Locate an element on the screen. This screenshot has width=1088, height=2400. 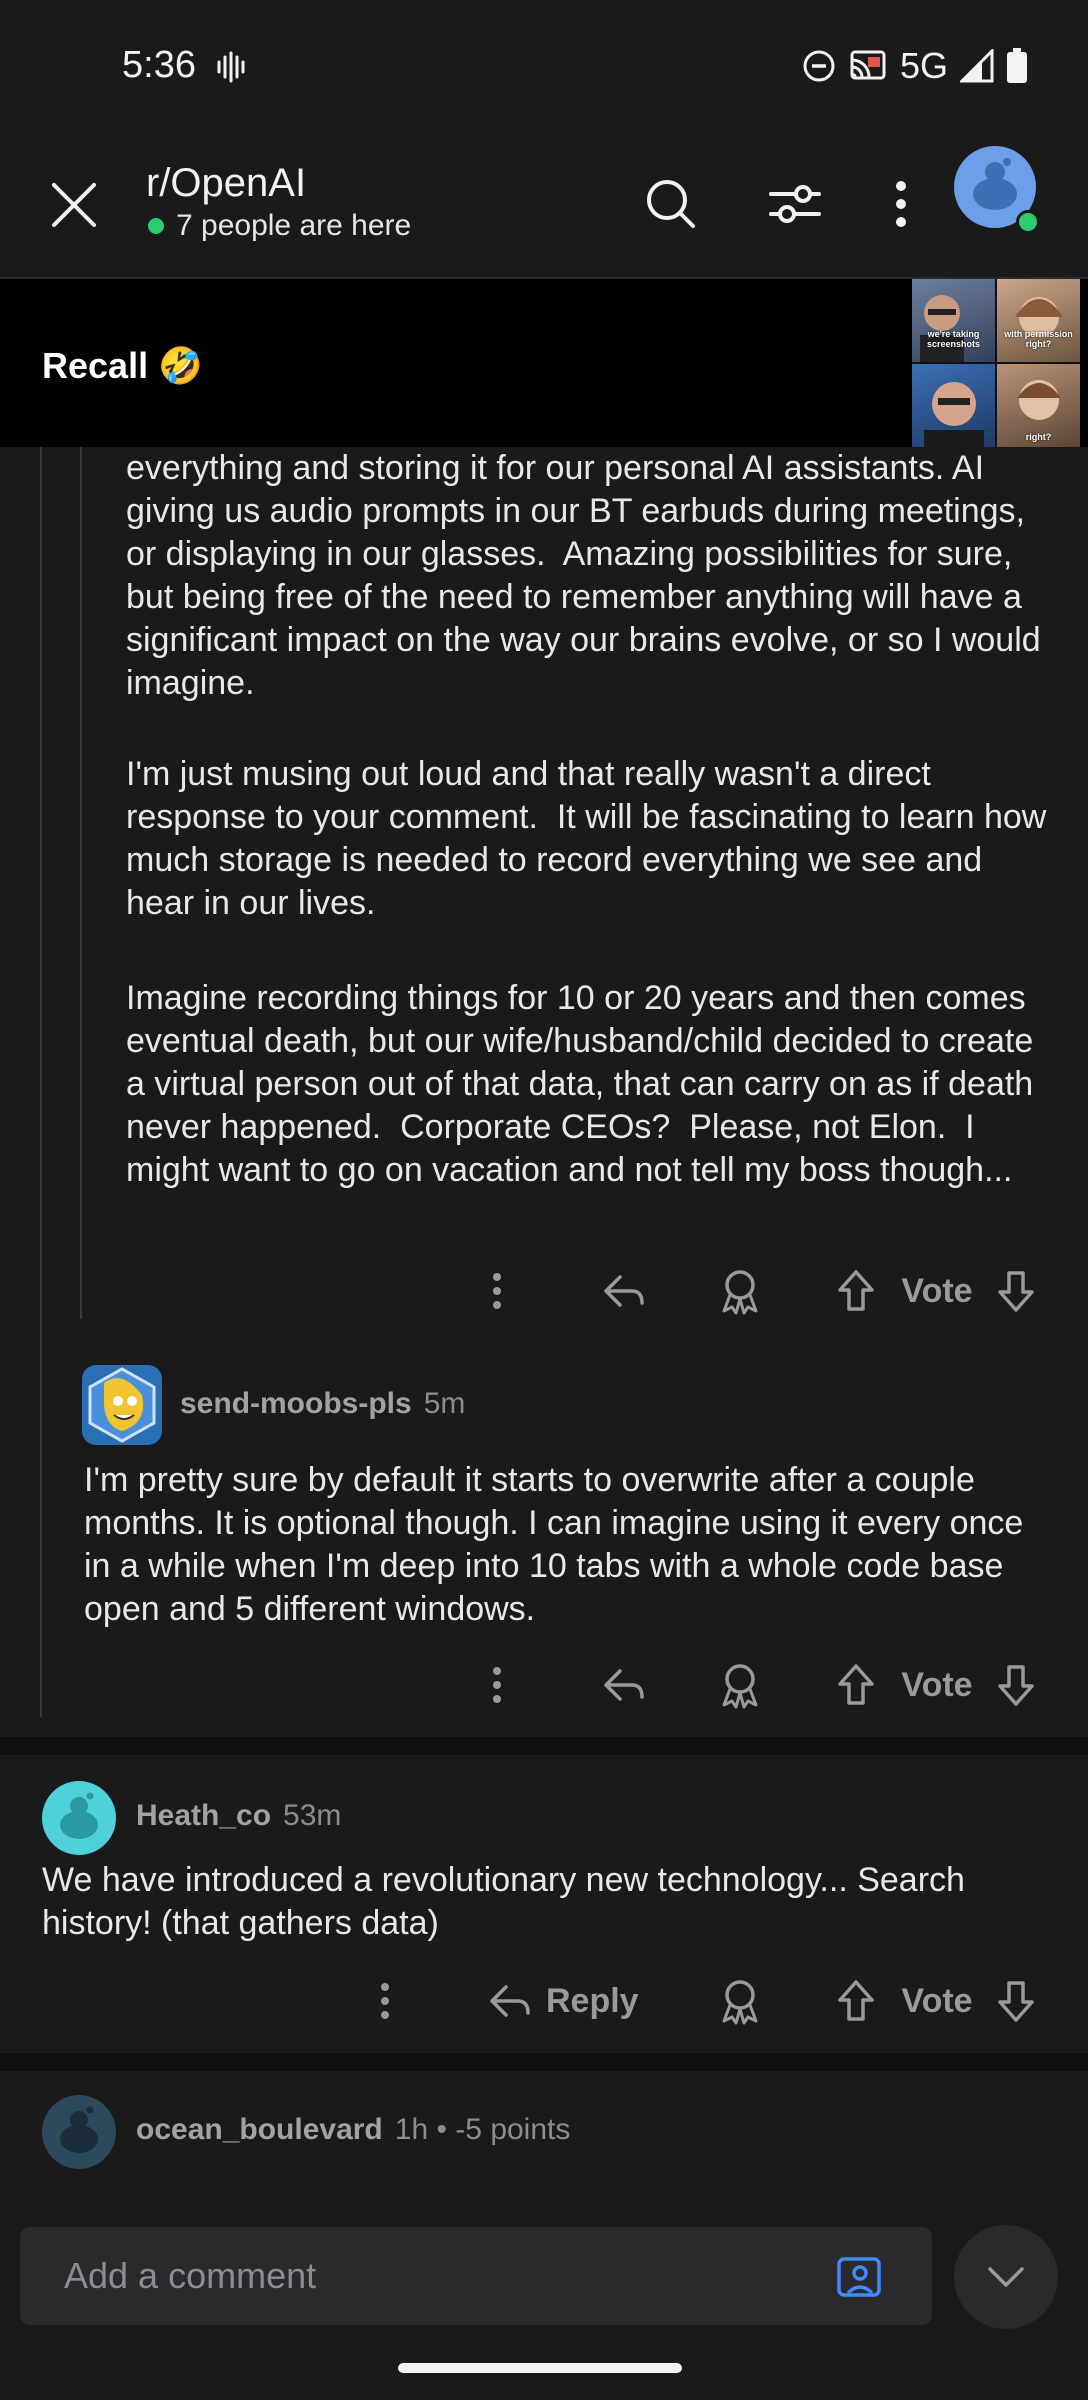
network-label: 5G is located at coordinates (923, 65).